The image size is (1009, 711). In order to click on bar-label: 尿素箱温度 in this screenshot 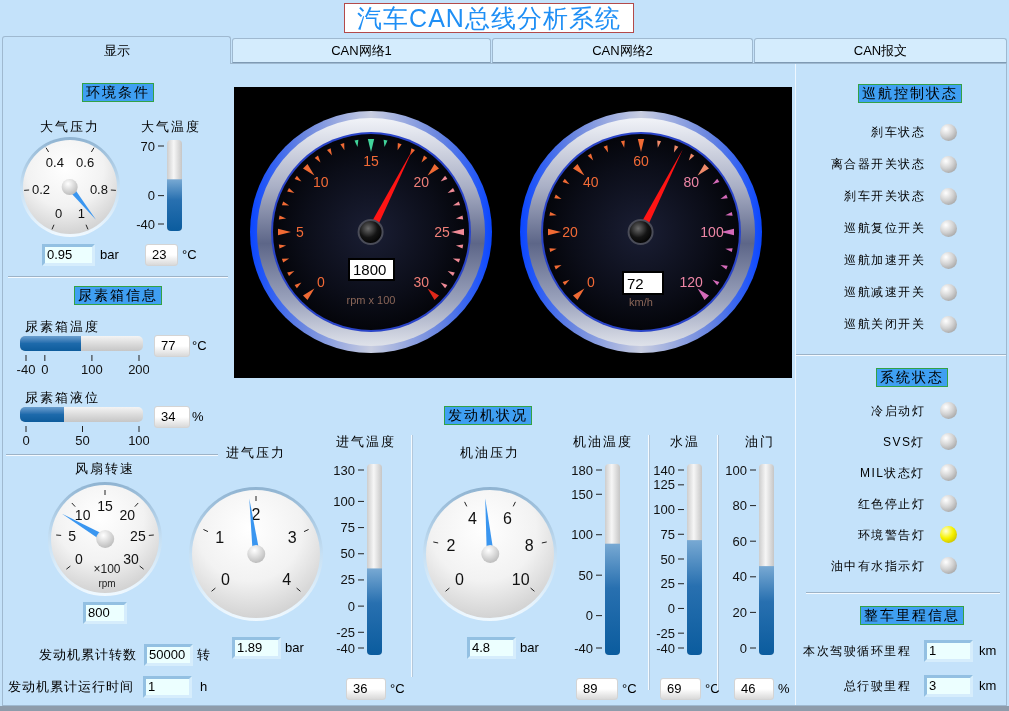, I will do `click(62, 327)`.